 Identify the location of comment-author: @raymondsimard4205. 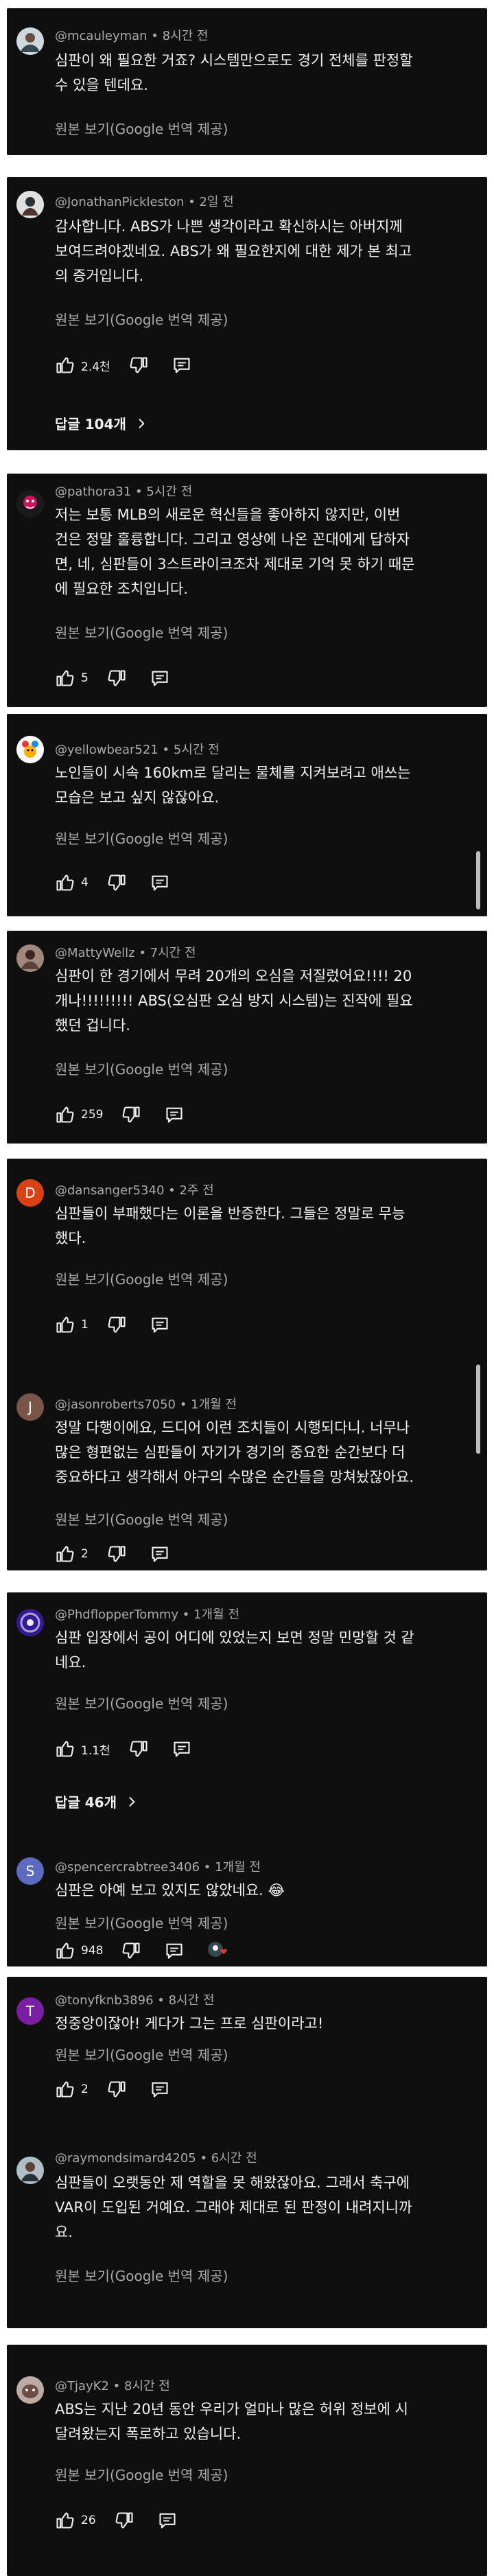
(125, 2158).